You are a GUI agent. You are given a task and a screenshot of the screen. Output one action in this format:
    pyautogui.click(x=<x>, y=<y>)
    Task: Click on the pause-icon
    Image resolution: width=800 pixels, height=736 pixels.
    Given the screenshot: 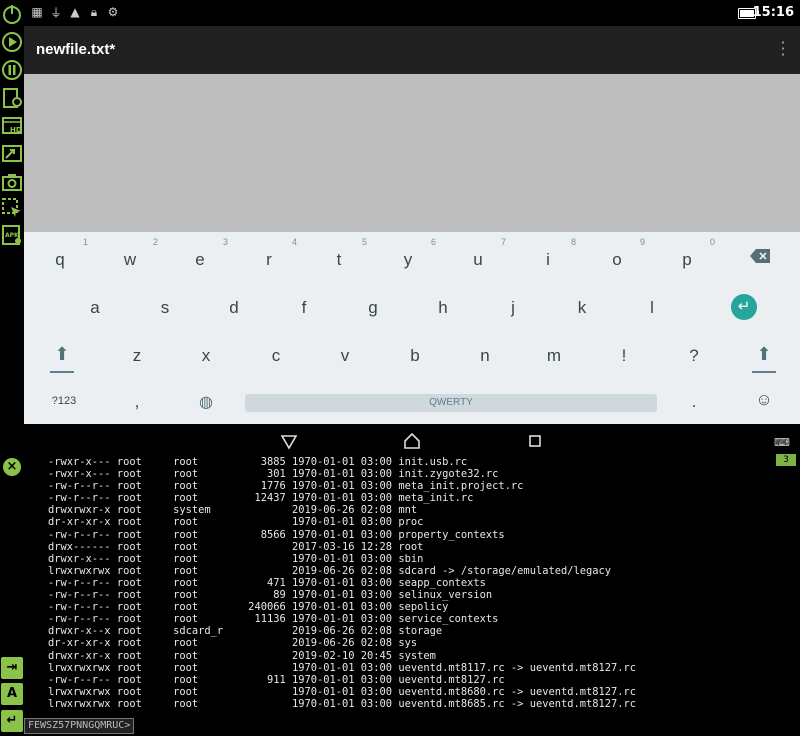 What is the action you would take?
    pyautogui.click(x=12, y=70)
    